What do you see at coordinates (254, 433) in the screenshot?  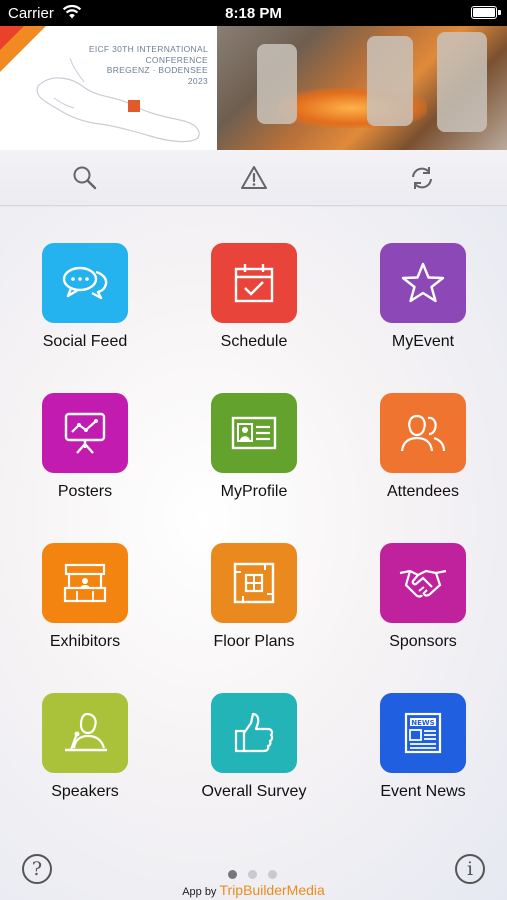 I see `id-card-icon` at bounding box center [254, 433].